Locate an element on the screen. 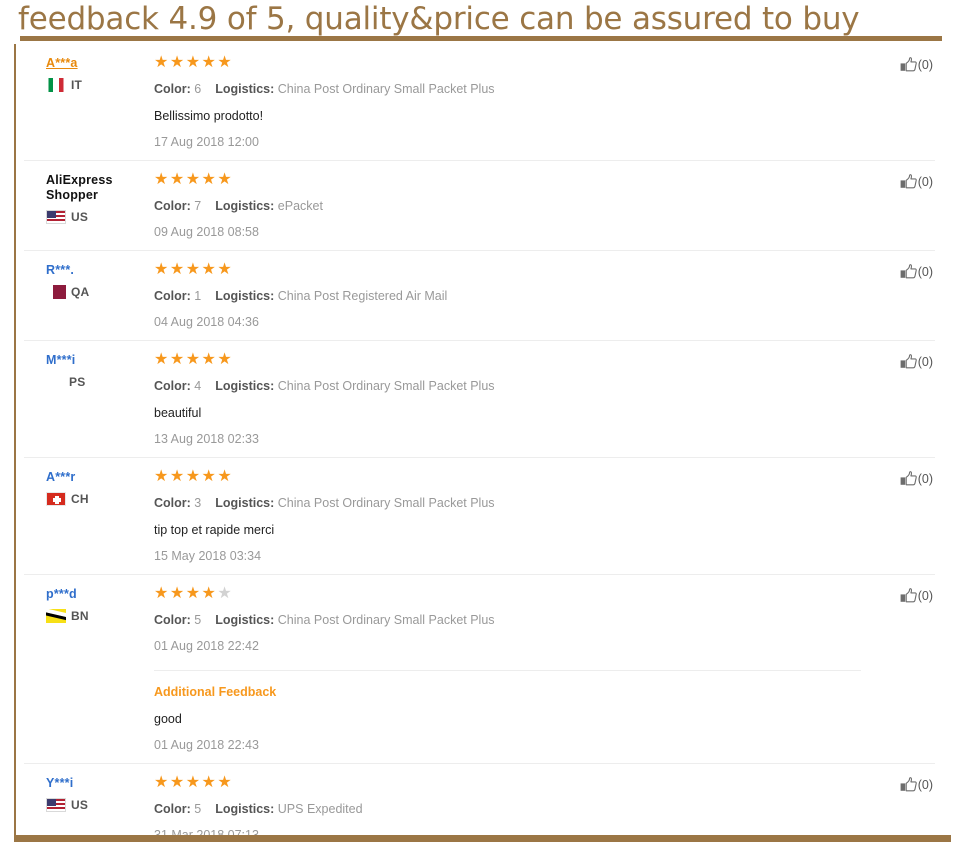 This screenshot has height=853, width=960. review-text: tip top et rapide merci is located at coordinates (214, 530).